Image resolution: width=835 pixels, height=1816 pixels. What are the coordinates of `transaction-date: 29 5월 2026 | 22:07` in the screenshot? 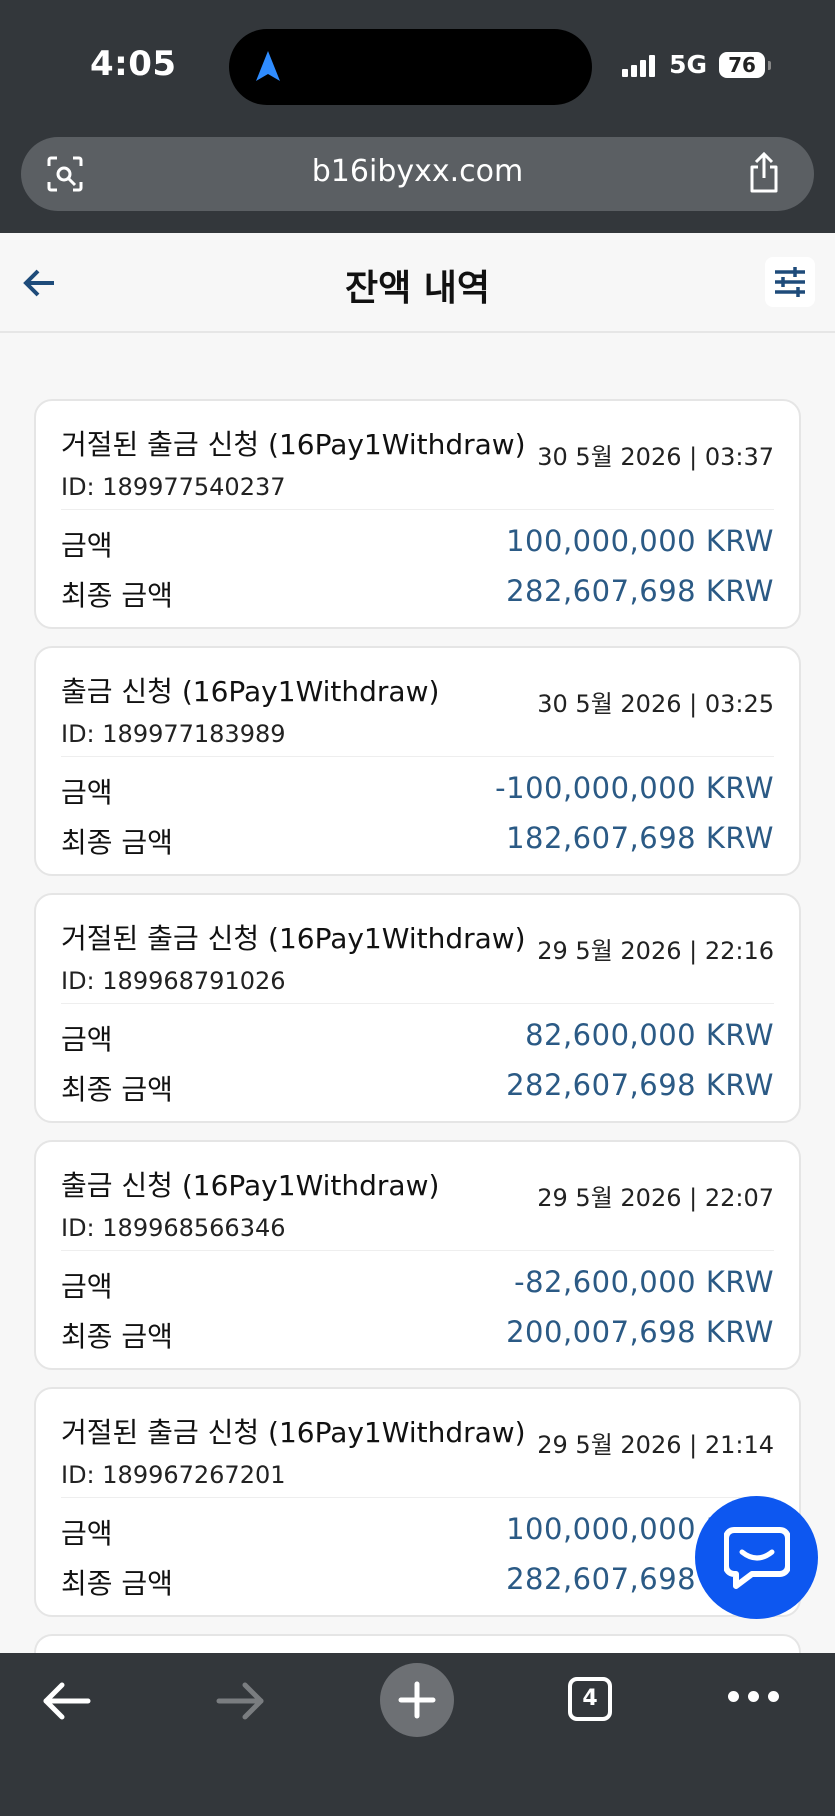 It's located at (655, 1198).